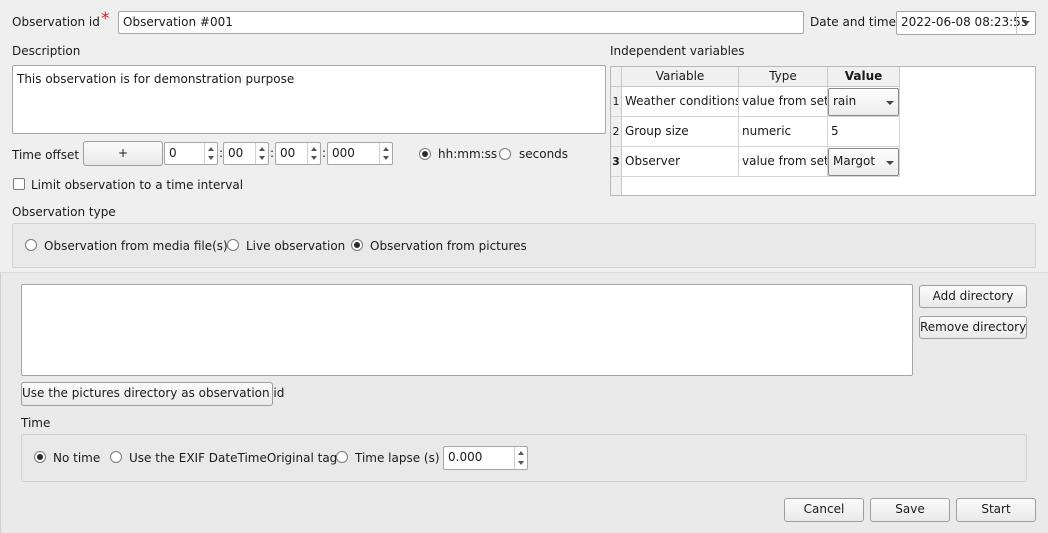  Describe the element at coordinates (123, 153) in the screenshot. I see `time-offset-sign-button: +` at that location.